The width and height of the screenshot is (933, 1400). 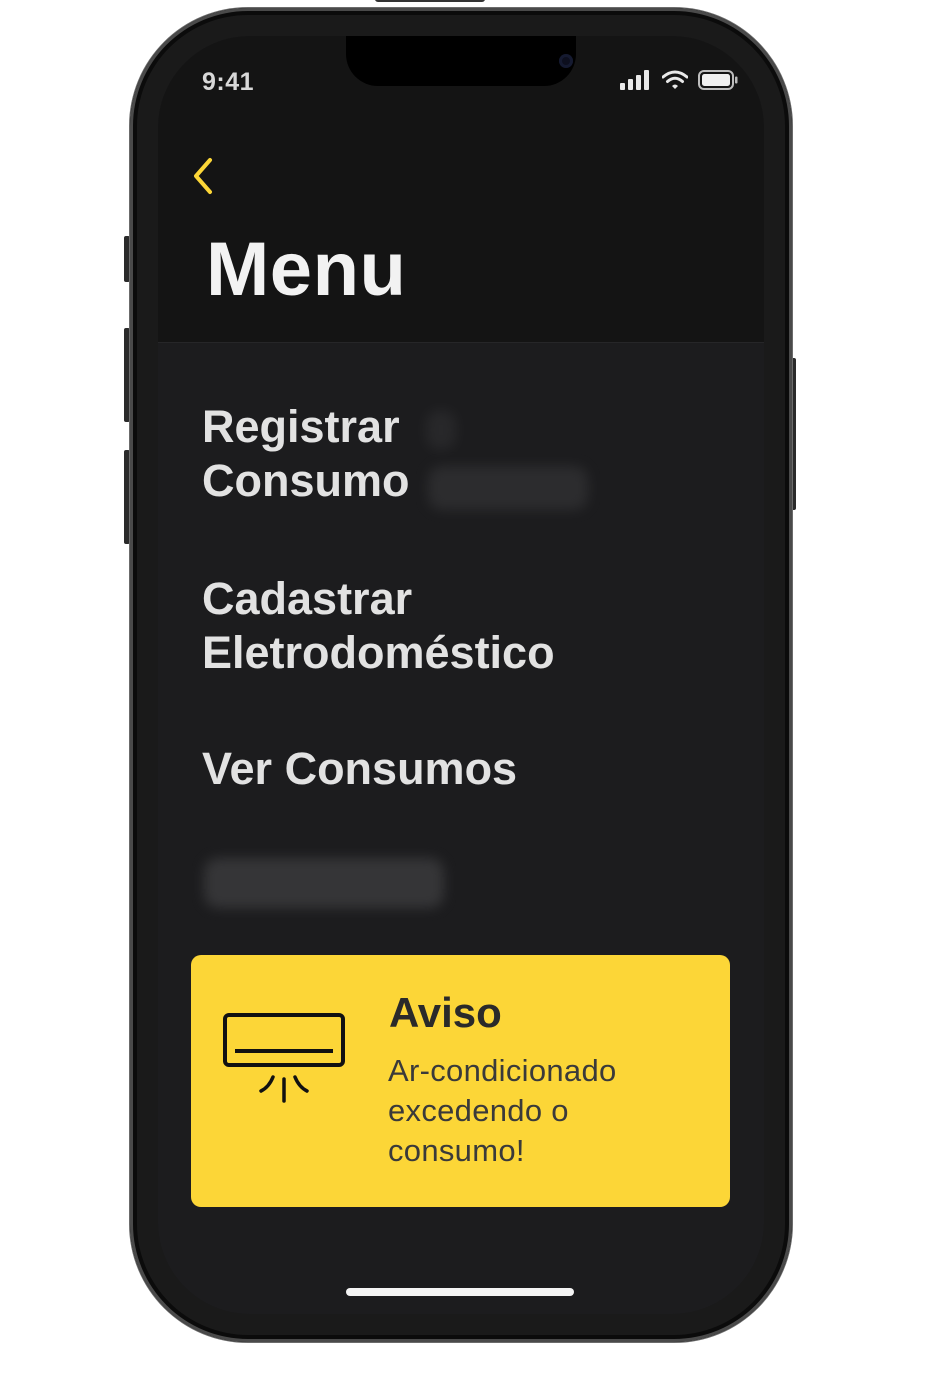 What do you see at coordinates (445, 1012) in the screenshot?
I see `alert-title: Aviso` at bounding box center [445, 1012].